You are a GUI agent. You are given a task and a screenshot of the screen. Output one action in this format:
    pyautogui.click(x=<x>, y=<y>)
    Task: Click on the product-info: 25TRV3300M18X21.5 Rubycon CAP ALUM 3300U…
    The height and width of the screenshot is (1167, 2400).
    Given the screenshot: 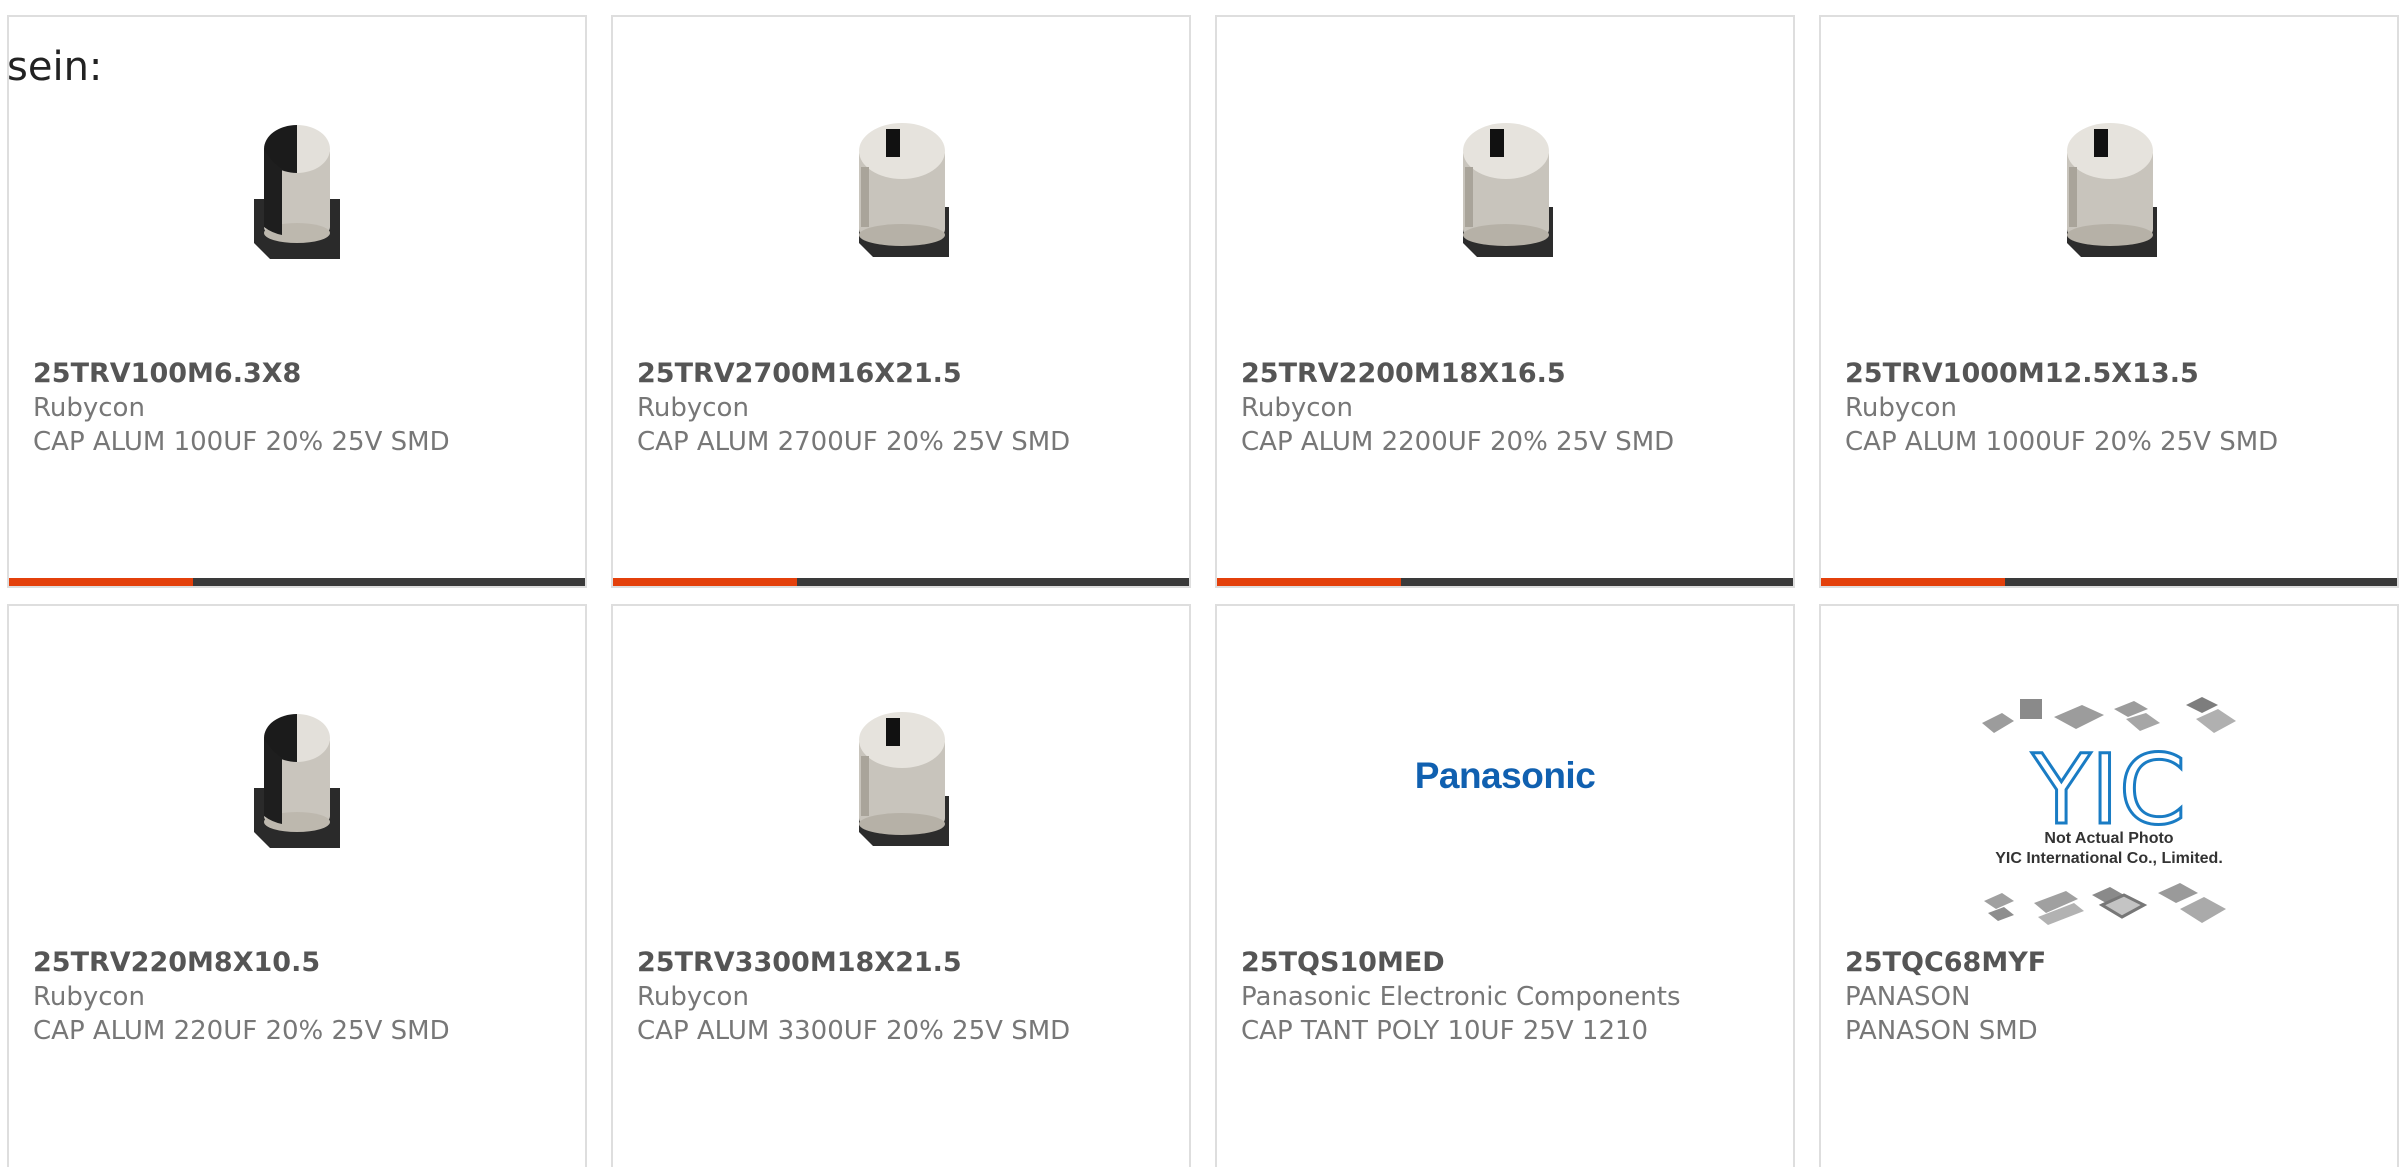 What is the action you would take?
    pyautogui.click(x=903, y=997)
    